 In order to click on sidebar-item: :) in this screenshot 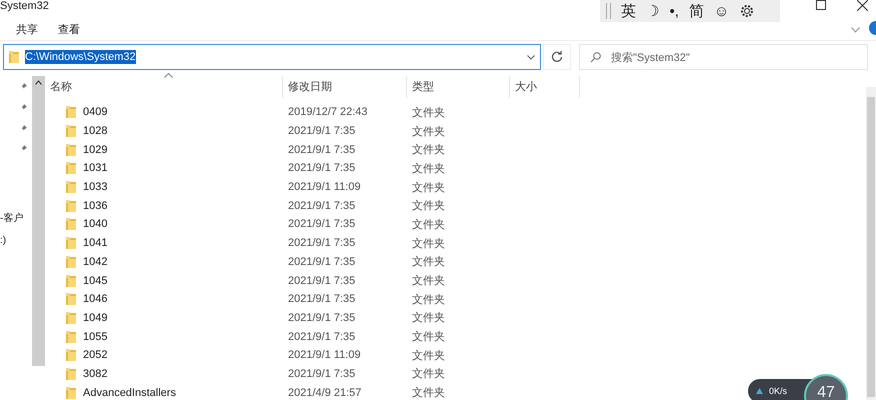, I will do `click(16, 241)`.